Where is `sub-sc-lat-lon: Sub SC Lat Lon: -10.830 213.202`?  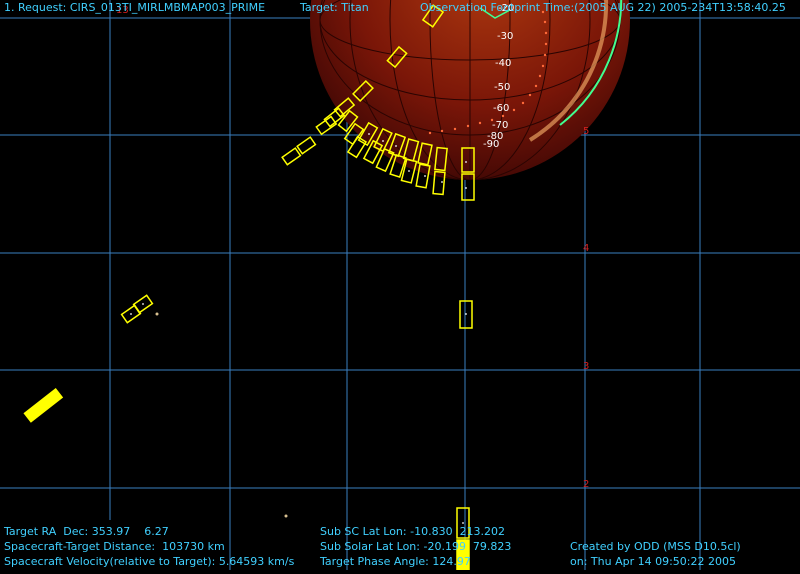 sub-sc-lat-lon: Sub SC Lat Lon: -10.830 213.202 is located at coordinates (413, 531).